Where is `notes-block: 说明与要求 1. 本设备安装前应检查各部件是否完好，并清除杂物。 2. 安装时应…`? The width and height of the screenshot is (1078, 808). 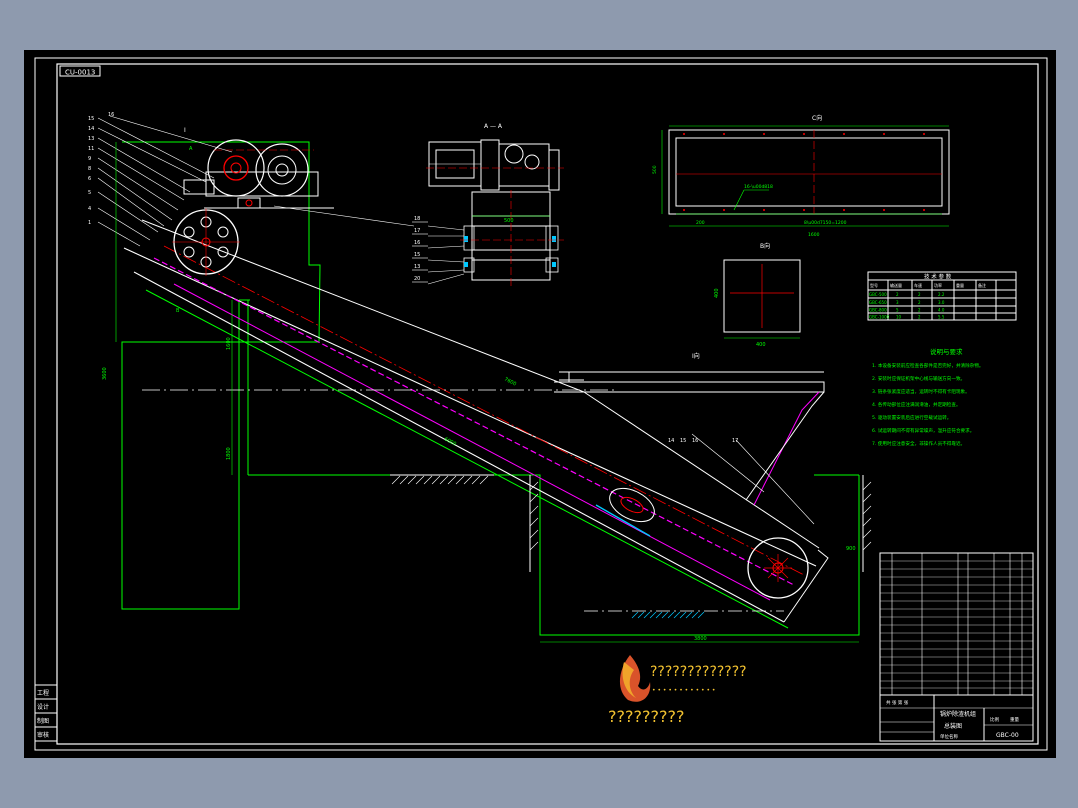 notes-block: 说明与要求 1. 本设备安装前应检查各部件是否完好，并清除杂物。 2. 安装时应… is located at coordinates (928, 397).